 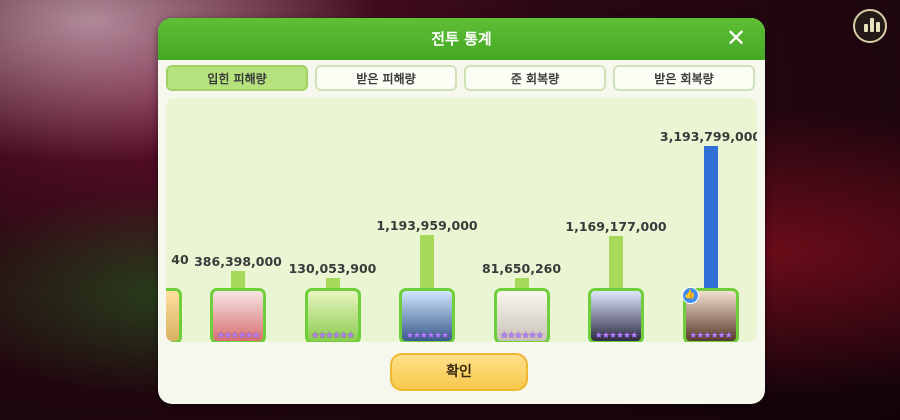 What do you see at coordinates (427, 225) in the screenshot?
I see `damage-value-label: 1,193,959,000` at bounding box center [427, 225].